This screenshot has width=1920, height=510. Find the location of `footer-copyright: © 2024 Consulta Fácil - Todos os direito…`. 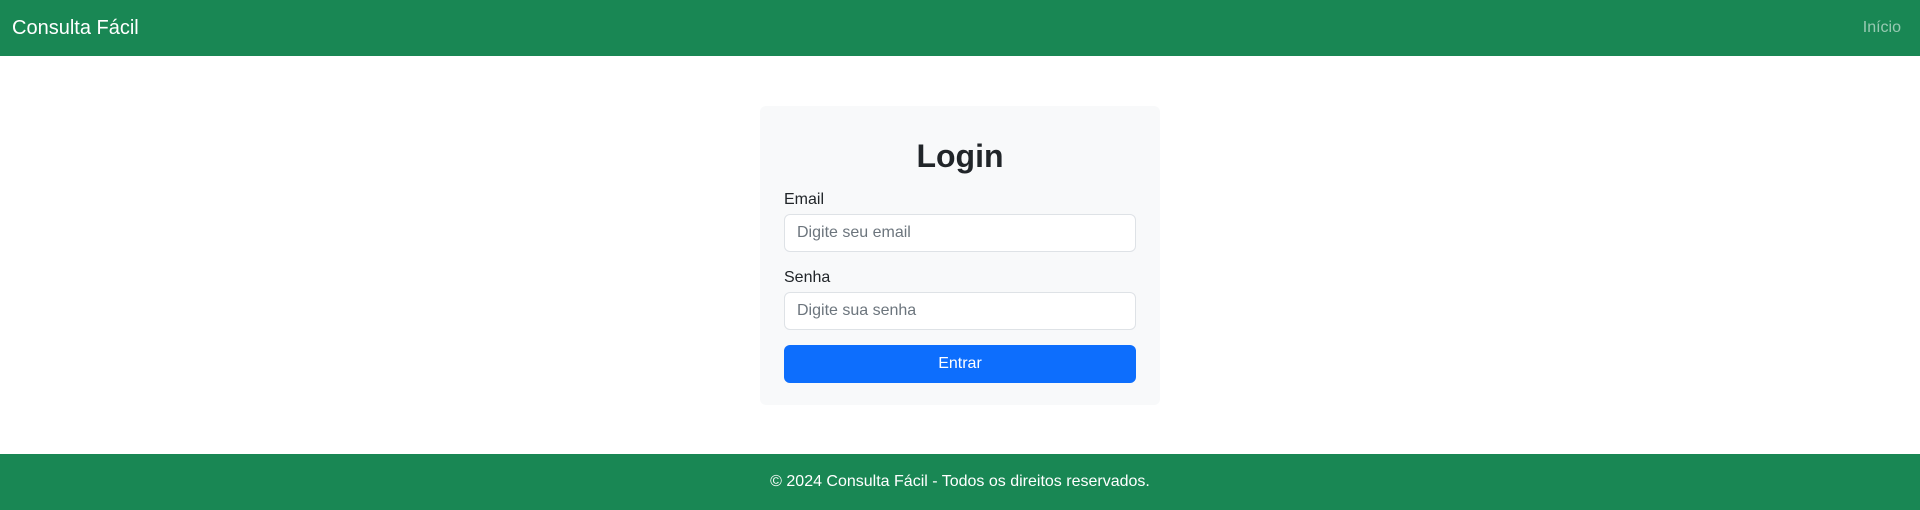

footer-copyright: © 2024 Consulta Fácil - Todos os direito… is located at coordinates (960, 481).